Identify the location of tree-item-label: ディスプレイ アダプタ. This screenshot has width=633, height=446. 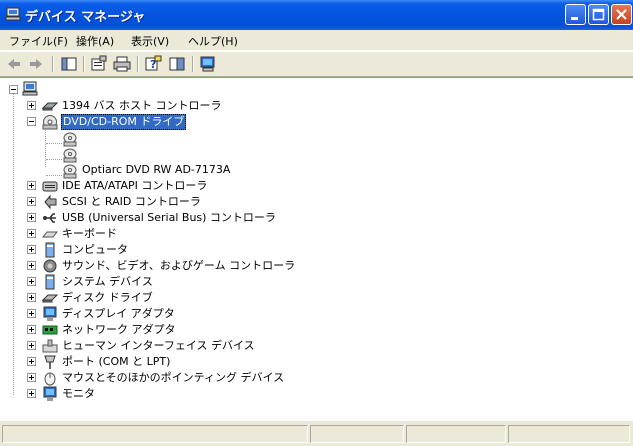
(118, 313).